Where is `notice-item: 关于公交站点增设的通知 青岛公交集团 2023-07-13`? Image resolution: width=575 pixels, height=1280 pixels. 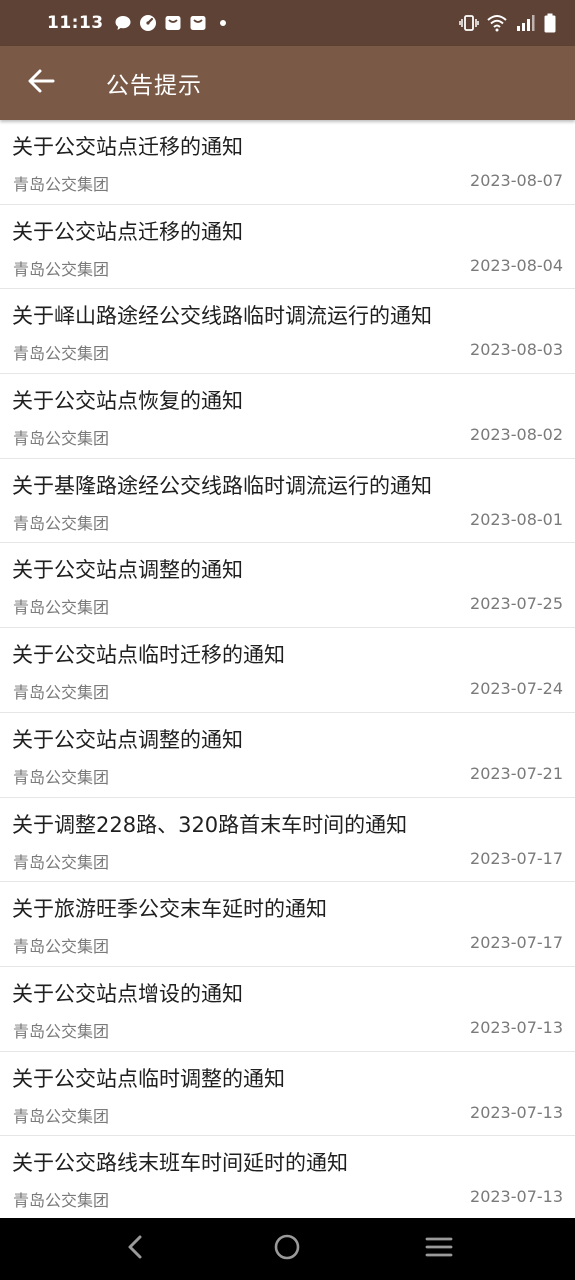
notice-item: 关于公交站点增设的通知 青岛公交集团 2023-07-13 is located at coordinates (287, 1009).